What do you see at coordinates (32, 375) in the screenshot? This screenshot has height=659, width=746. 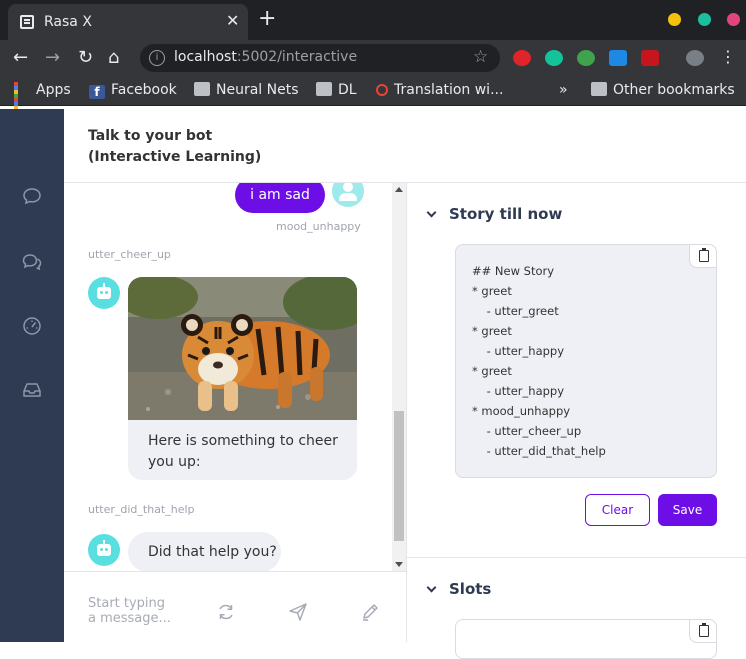 I see `app-sidebar` at bounding box center [32, 375].